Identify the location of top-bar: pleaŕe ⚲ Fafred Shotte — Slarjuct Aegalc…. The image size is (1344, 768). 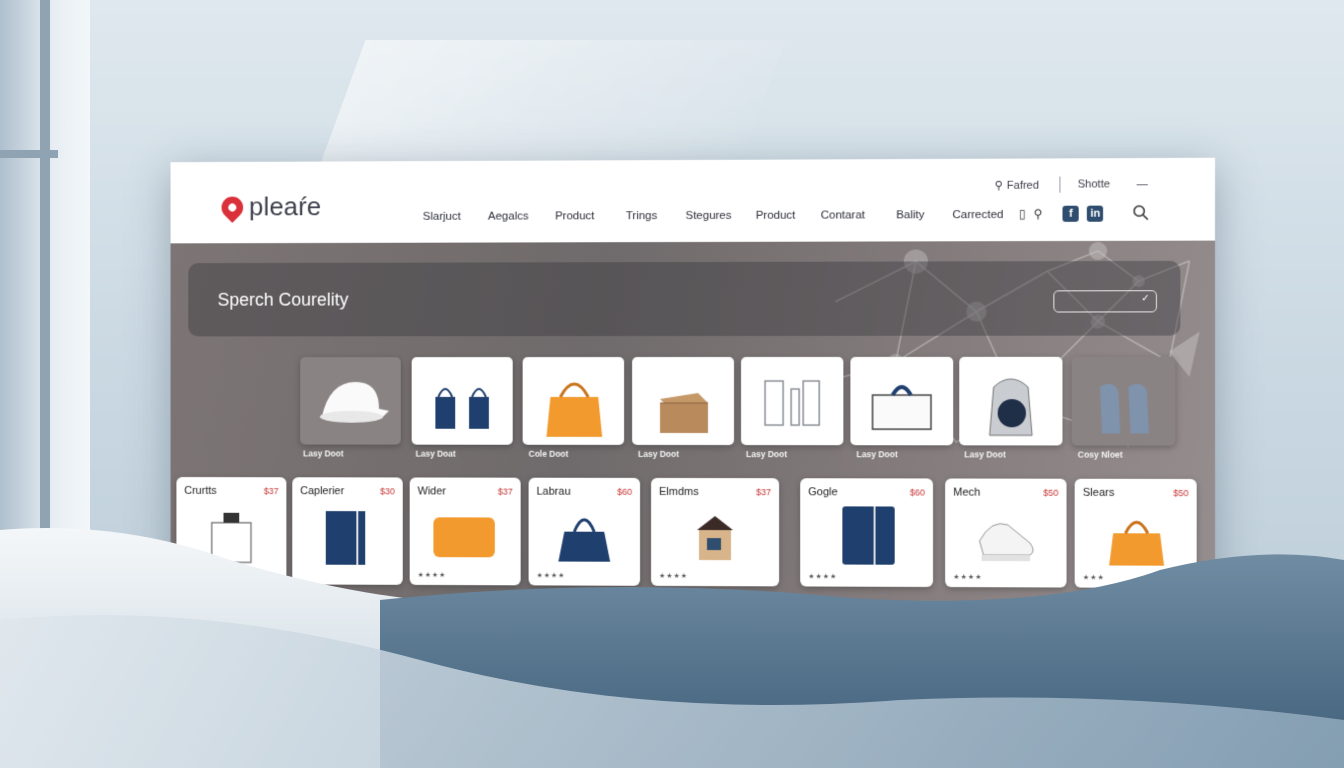
(693, 200).